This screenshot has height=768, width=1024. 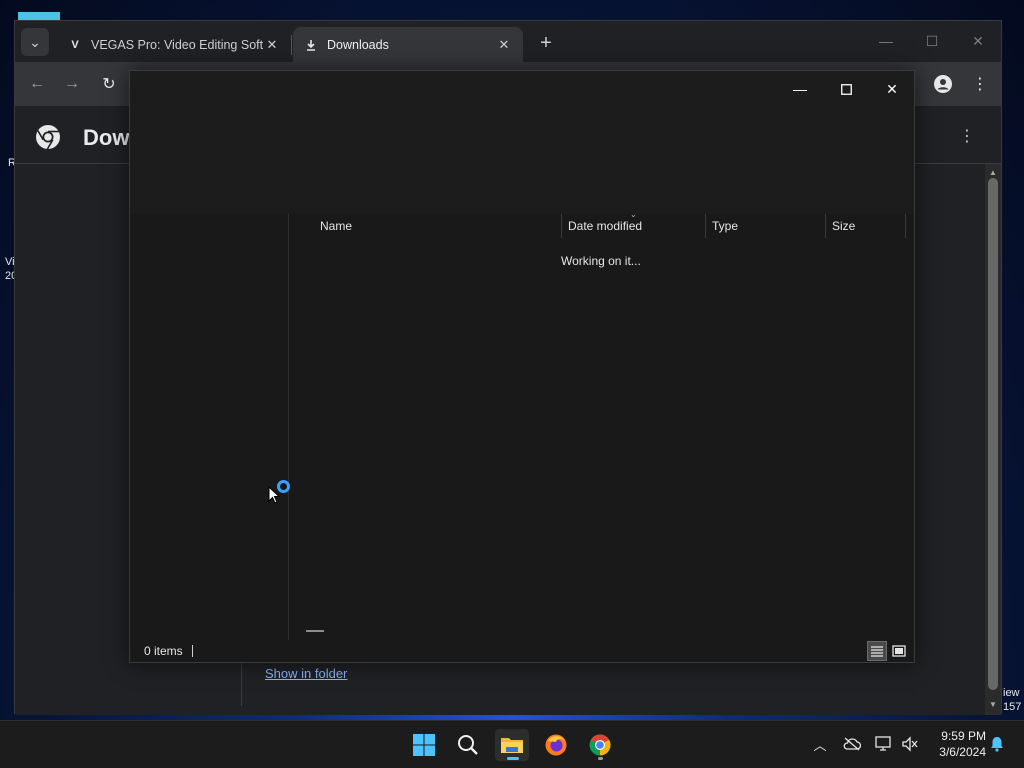 I want to click on tab-title: VEGAS Pro: Video Editing Softw, so click(x=177, y=44).